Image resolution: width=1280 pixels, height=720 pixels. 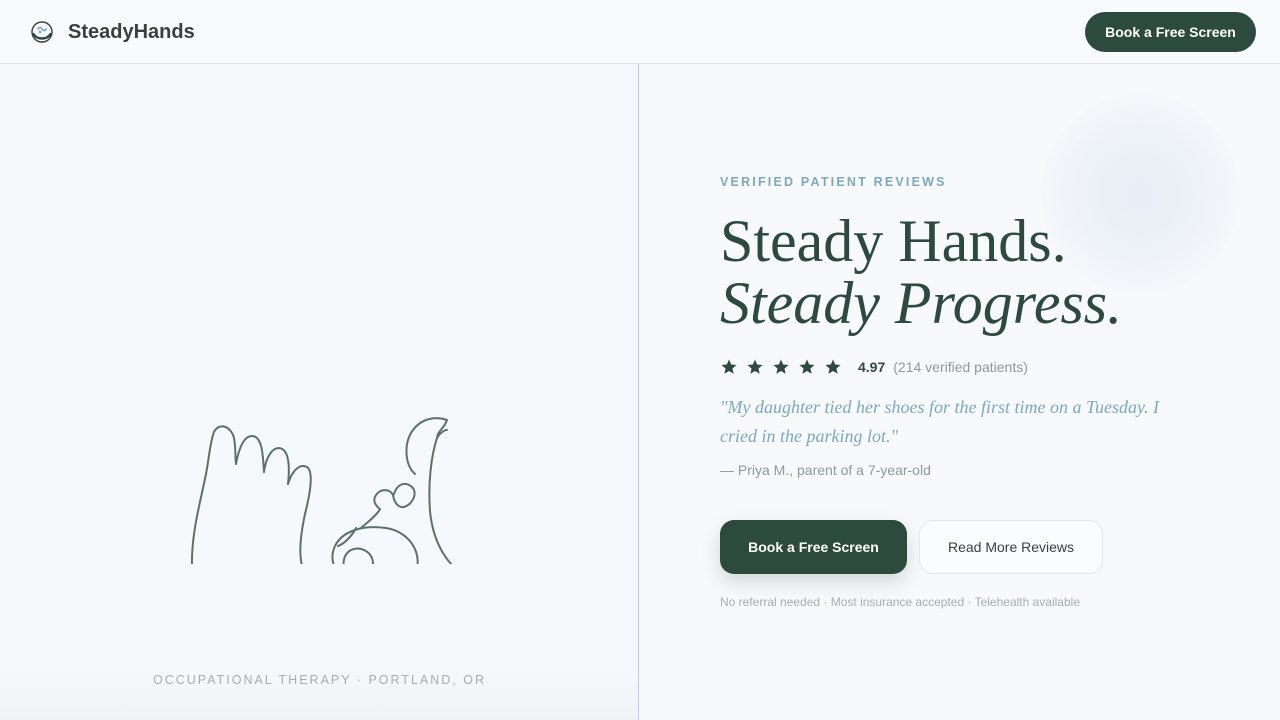 What do you see at coordinates (640, 32) in the screenshot?
I see `site-header: SteadyHands Book a Free Screen` at bounding box center [640, 32].